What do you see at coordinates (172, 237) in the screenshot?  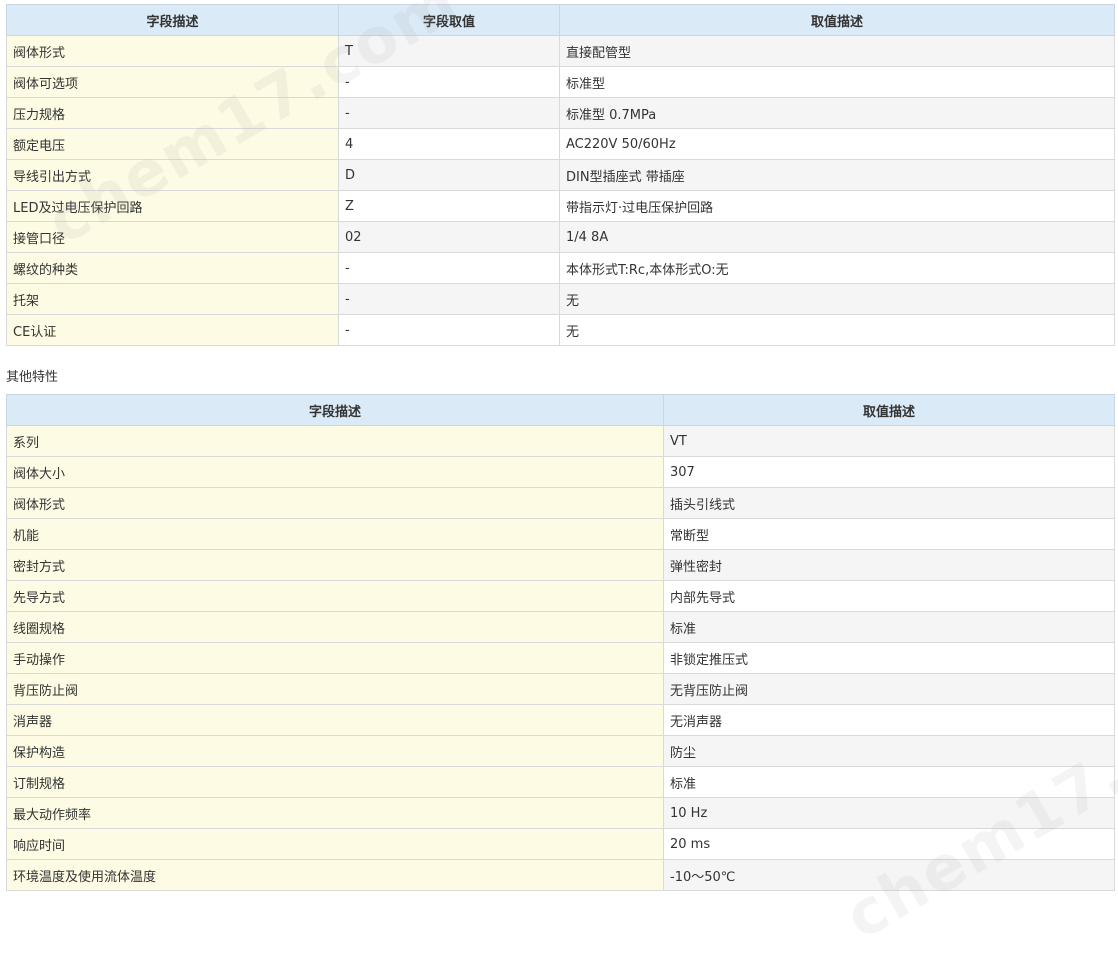 I see `cell-field-name: 接管口径` at bounding box center [172, 237].